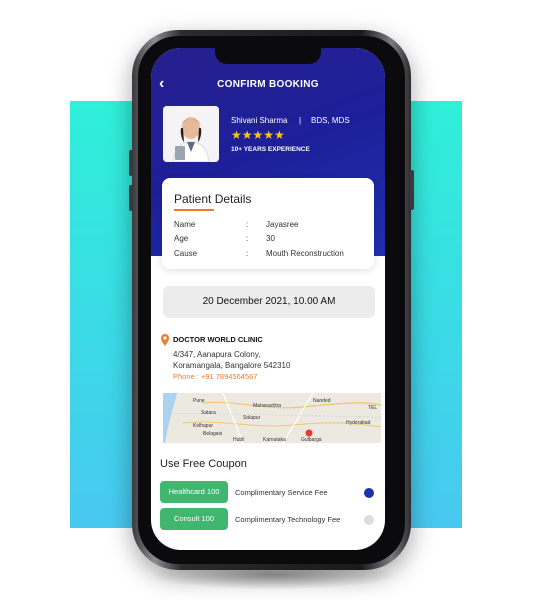 This screenshot has width=546, height=600. I want to click on clinic-name: DOCTOR WORLD CLINIC, so click(218, 339).